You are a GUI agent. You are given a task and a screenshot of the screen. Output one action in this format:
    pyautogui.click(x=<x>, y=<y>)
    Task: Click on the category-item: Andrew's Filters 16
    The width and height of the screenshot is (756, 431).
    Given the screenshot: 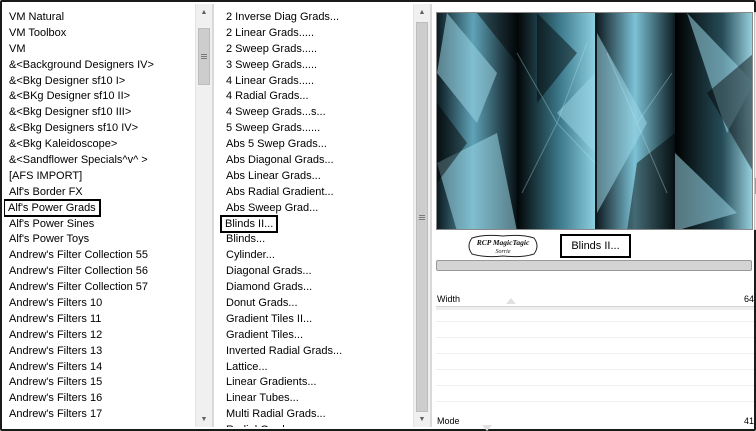 What is the action you would take?
    pyautogui.click(x=99, y=399)
    